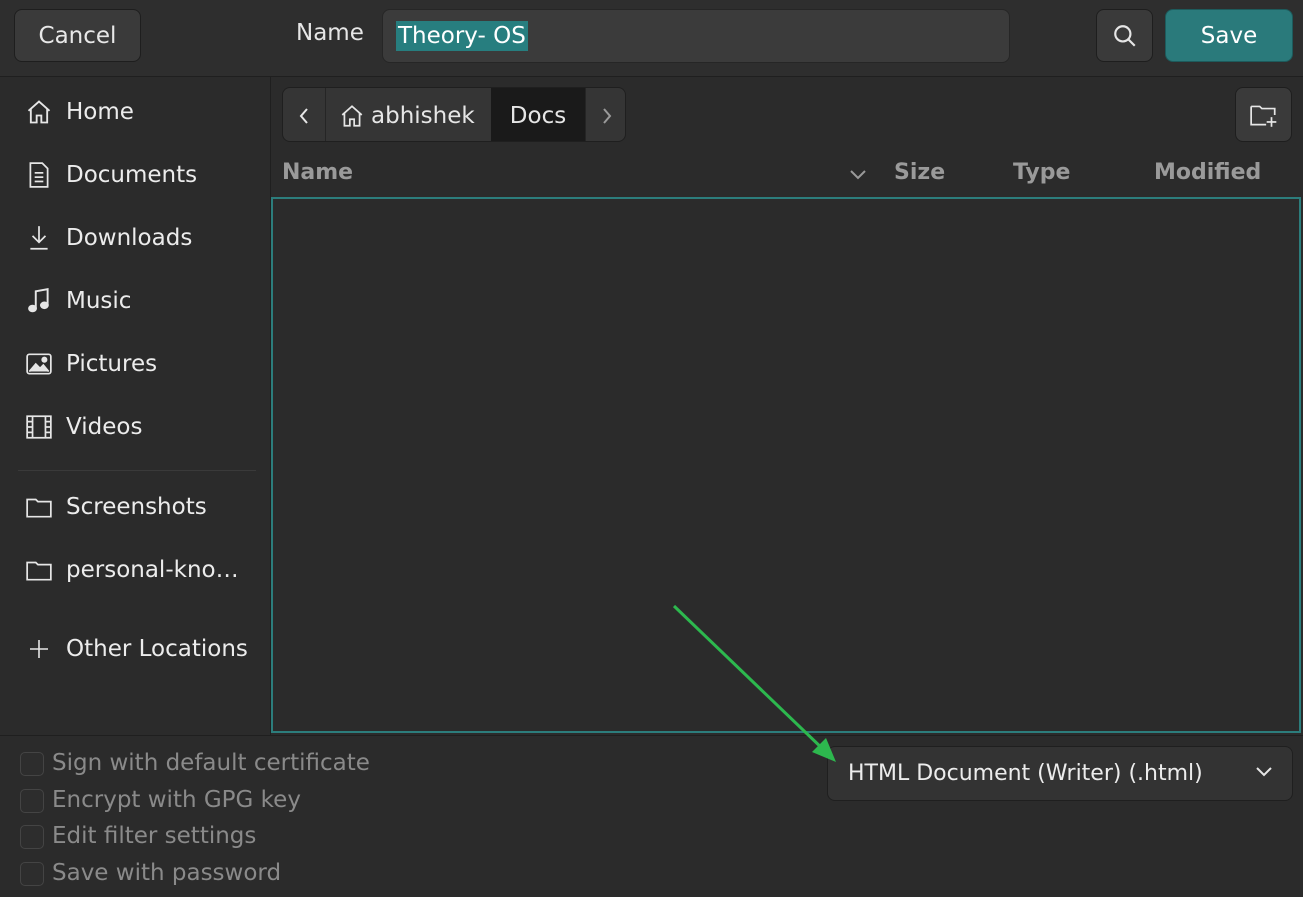 The image size is (1303, 897). What do you see at coordinates (132, 175) in the screenshot?
I see `sidebar-item-label: Documents` at bounding box center [132, 175].